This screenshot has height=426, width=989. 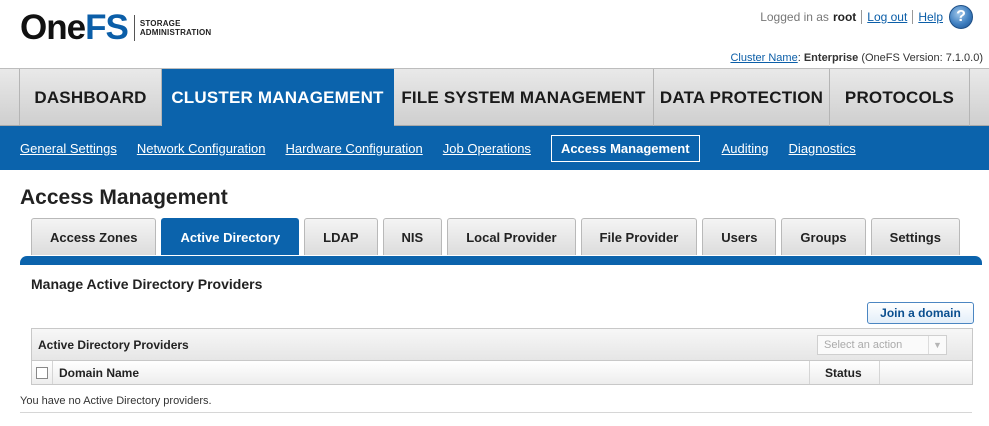 What do you see at coordinates (10, 97) in the screenshot?
I see `main-nav-spacer` at bounding box center [10, 97].